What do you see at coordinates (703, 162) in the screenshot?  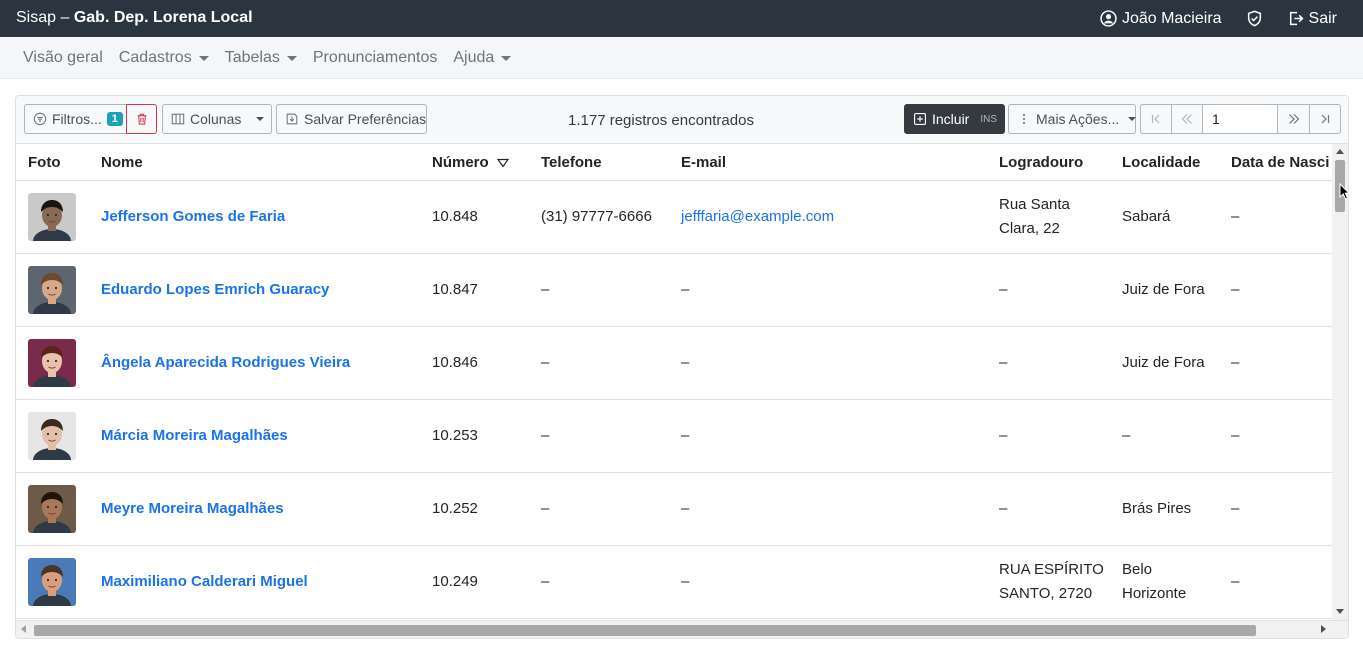 I see `column-header-email: E-mail` at bounding box center [703, 162].